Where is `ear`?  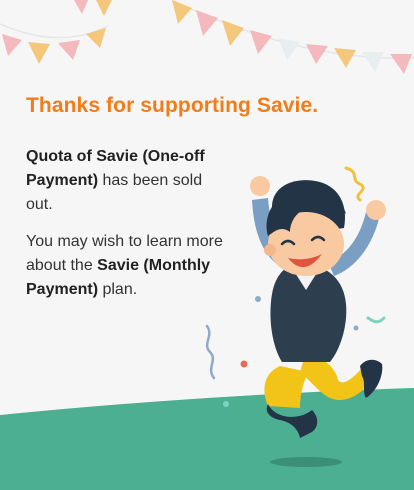 ear is located at coordinates (270, 250).